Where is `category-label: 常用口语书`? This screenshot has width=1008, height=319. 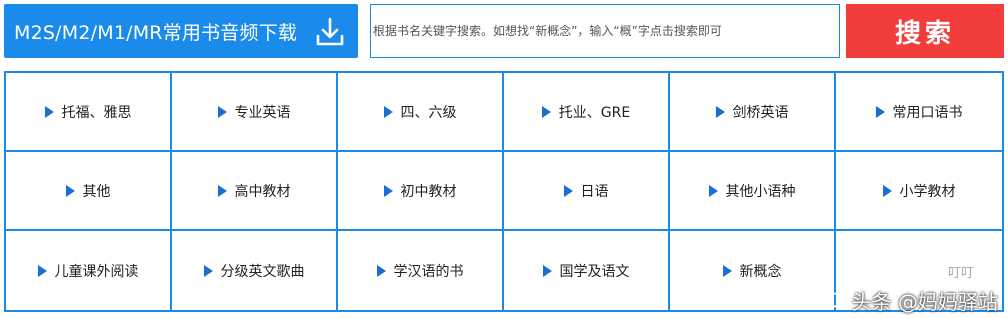 category-label: 常用口语书 is located at coordinates (927, 112).